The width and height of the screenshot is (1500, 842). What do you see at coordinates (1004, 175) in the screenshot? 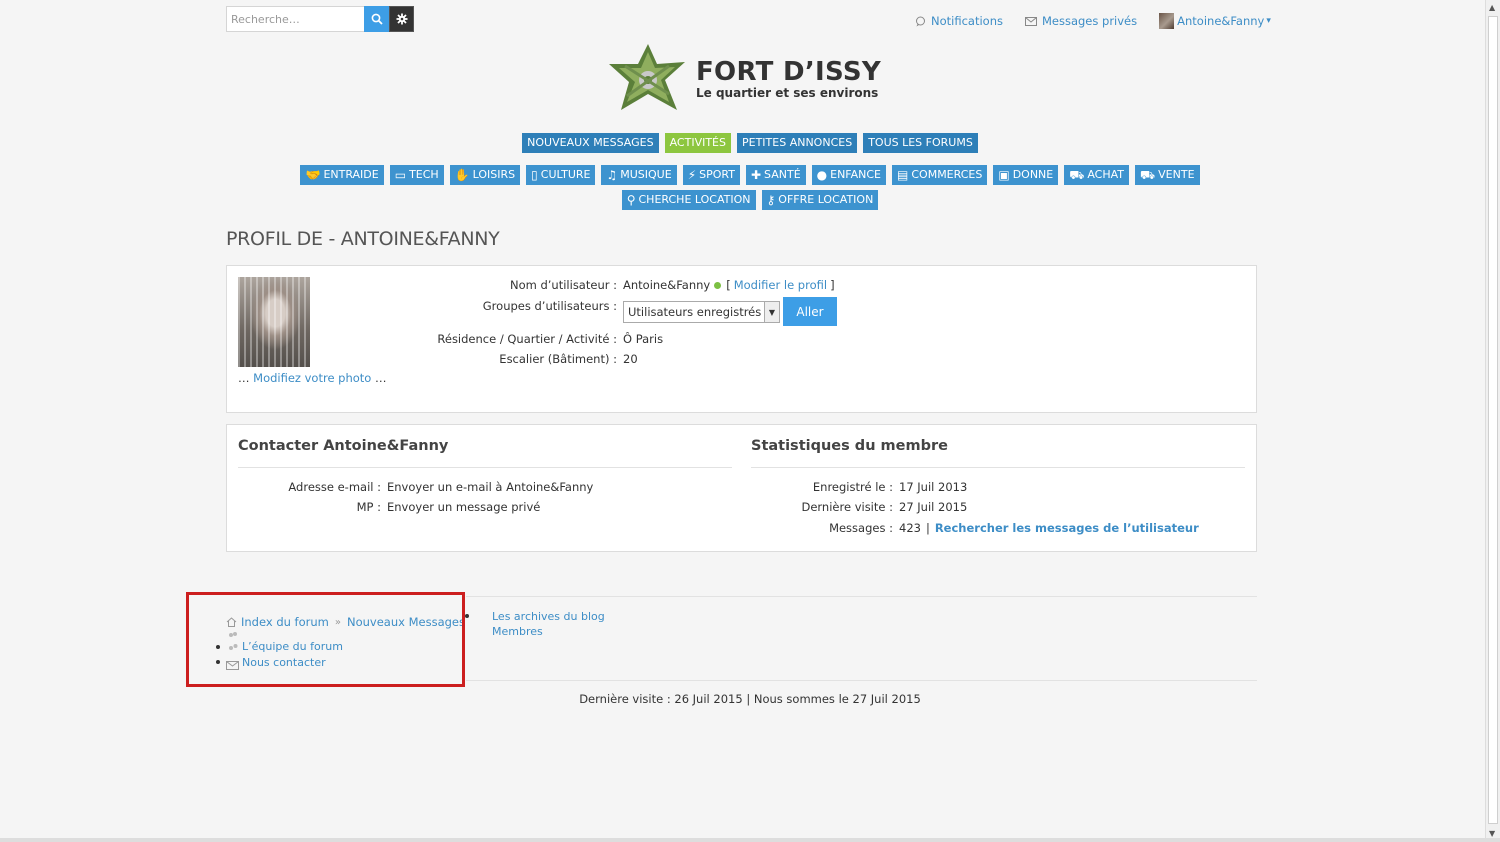
I see `gift-icon: ▣` at bounding box center [1004, 175].